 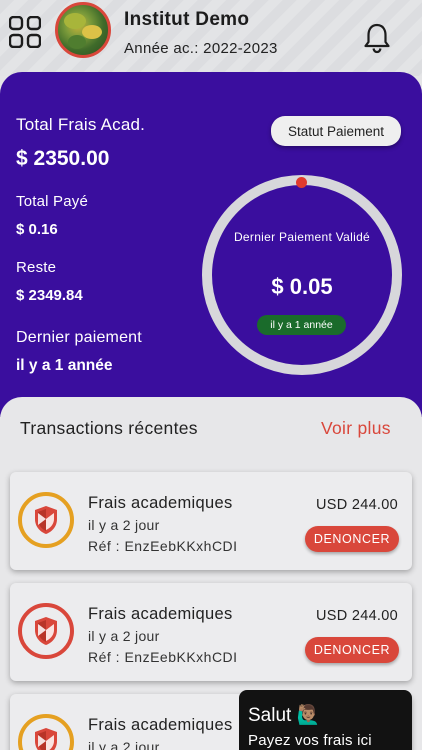 What do you see at coordinates (52, 201) in the screenshot?
I see `total-paid-label: Total Payé` at bounding box center [52, 201].